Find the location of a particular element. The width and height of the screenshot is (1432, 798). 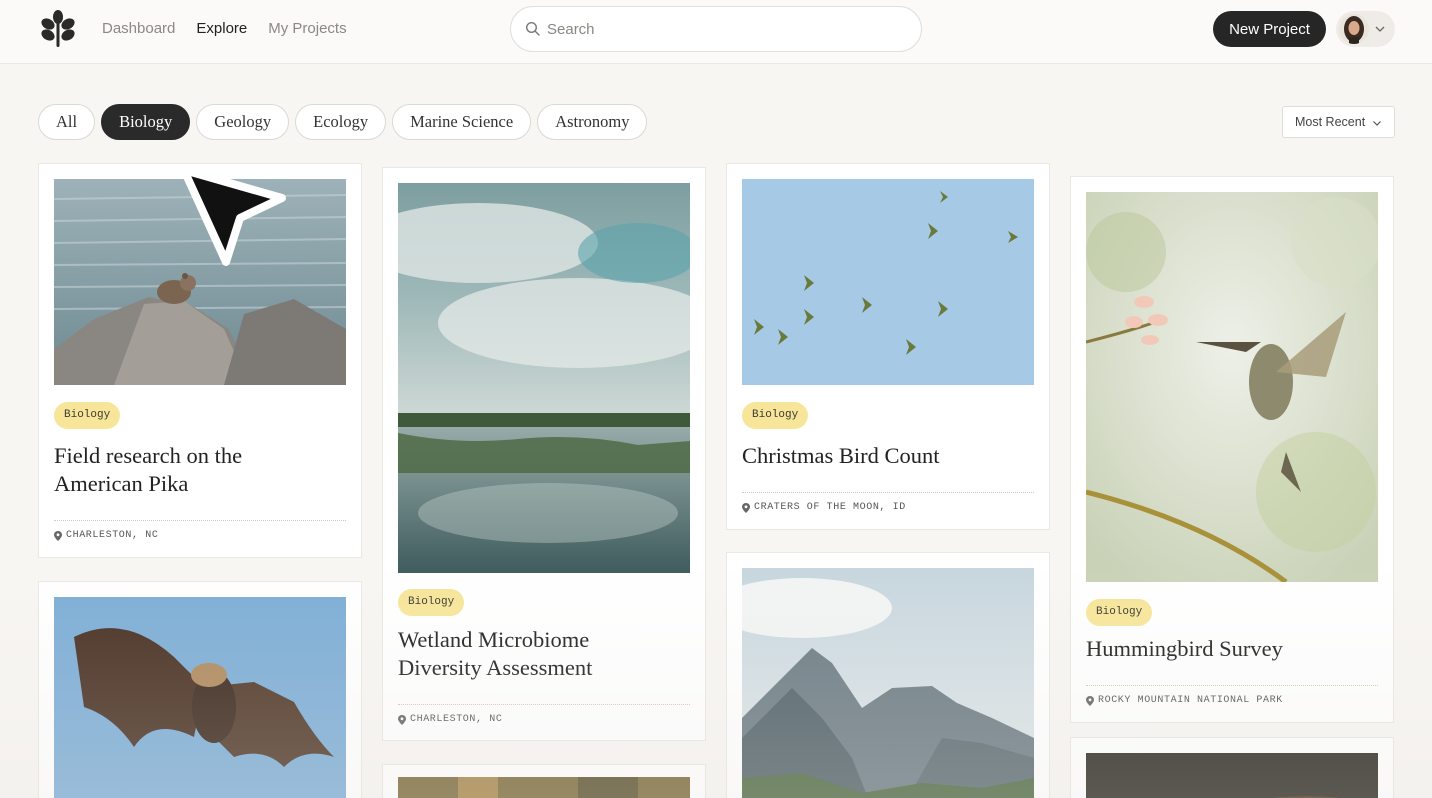

mouse-cursor-icon is located at coordinates (233, 216).